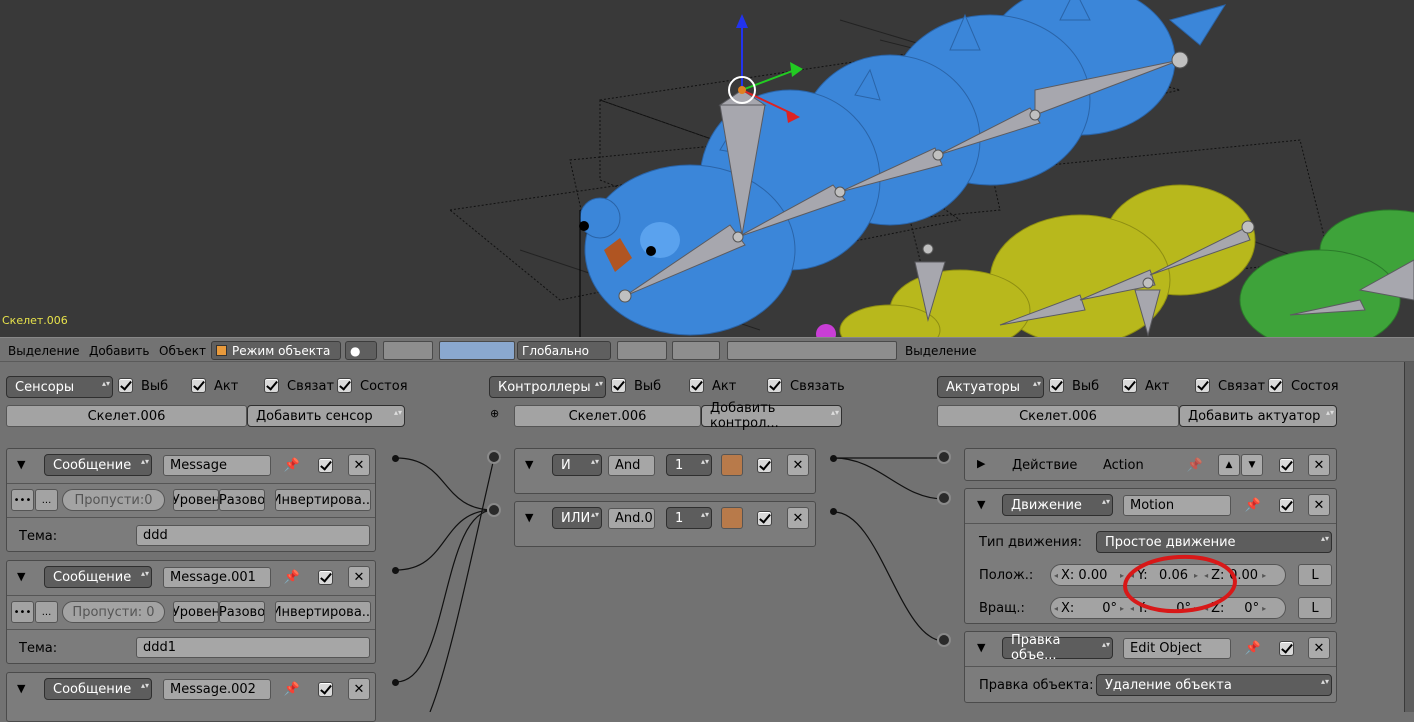 This screenshot has height=722, width=1414. What do you see at coordinates (59, 387) in the screenshot?
I see `sensors-type-select: Сенсоры` at bounding box center [59, 387].